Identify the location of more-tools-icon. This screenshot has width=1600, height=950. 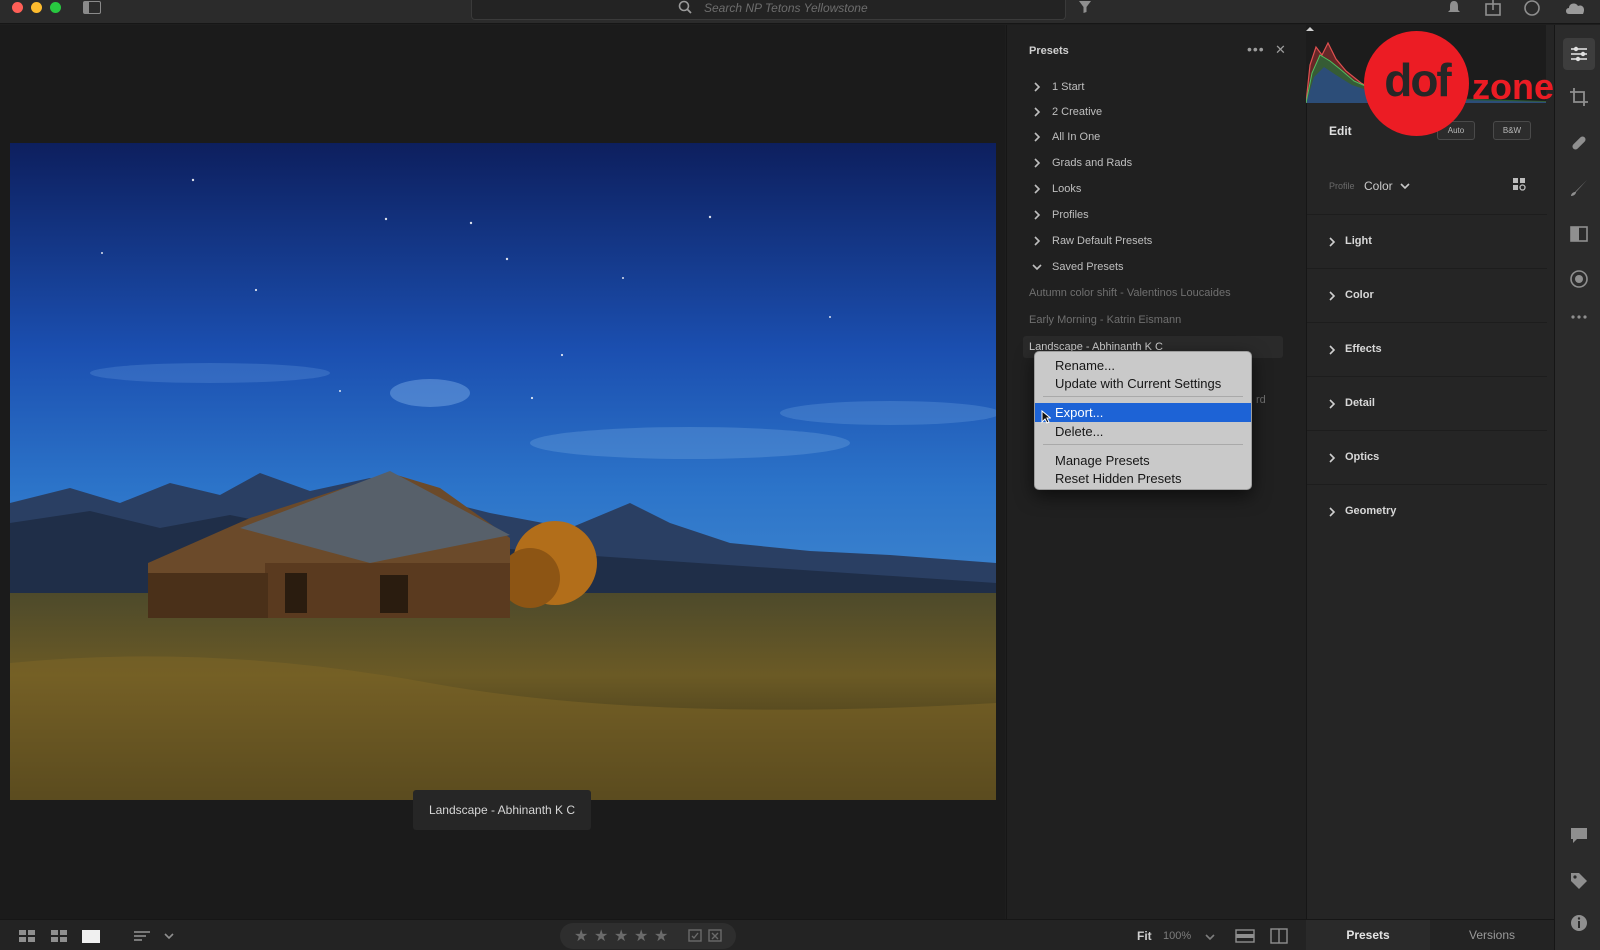
(1579, 317).